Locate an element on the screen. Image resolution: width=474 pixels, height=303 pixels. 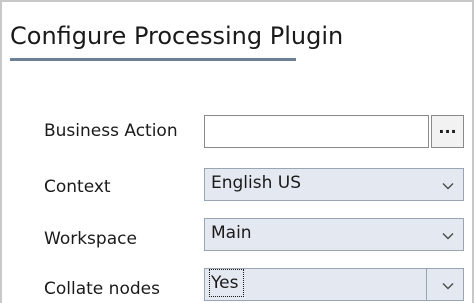
workspace-select: Main is located at coordinates (334, 234).